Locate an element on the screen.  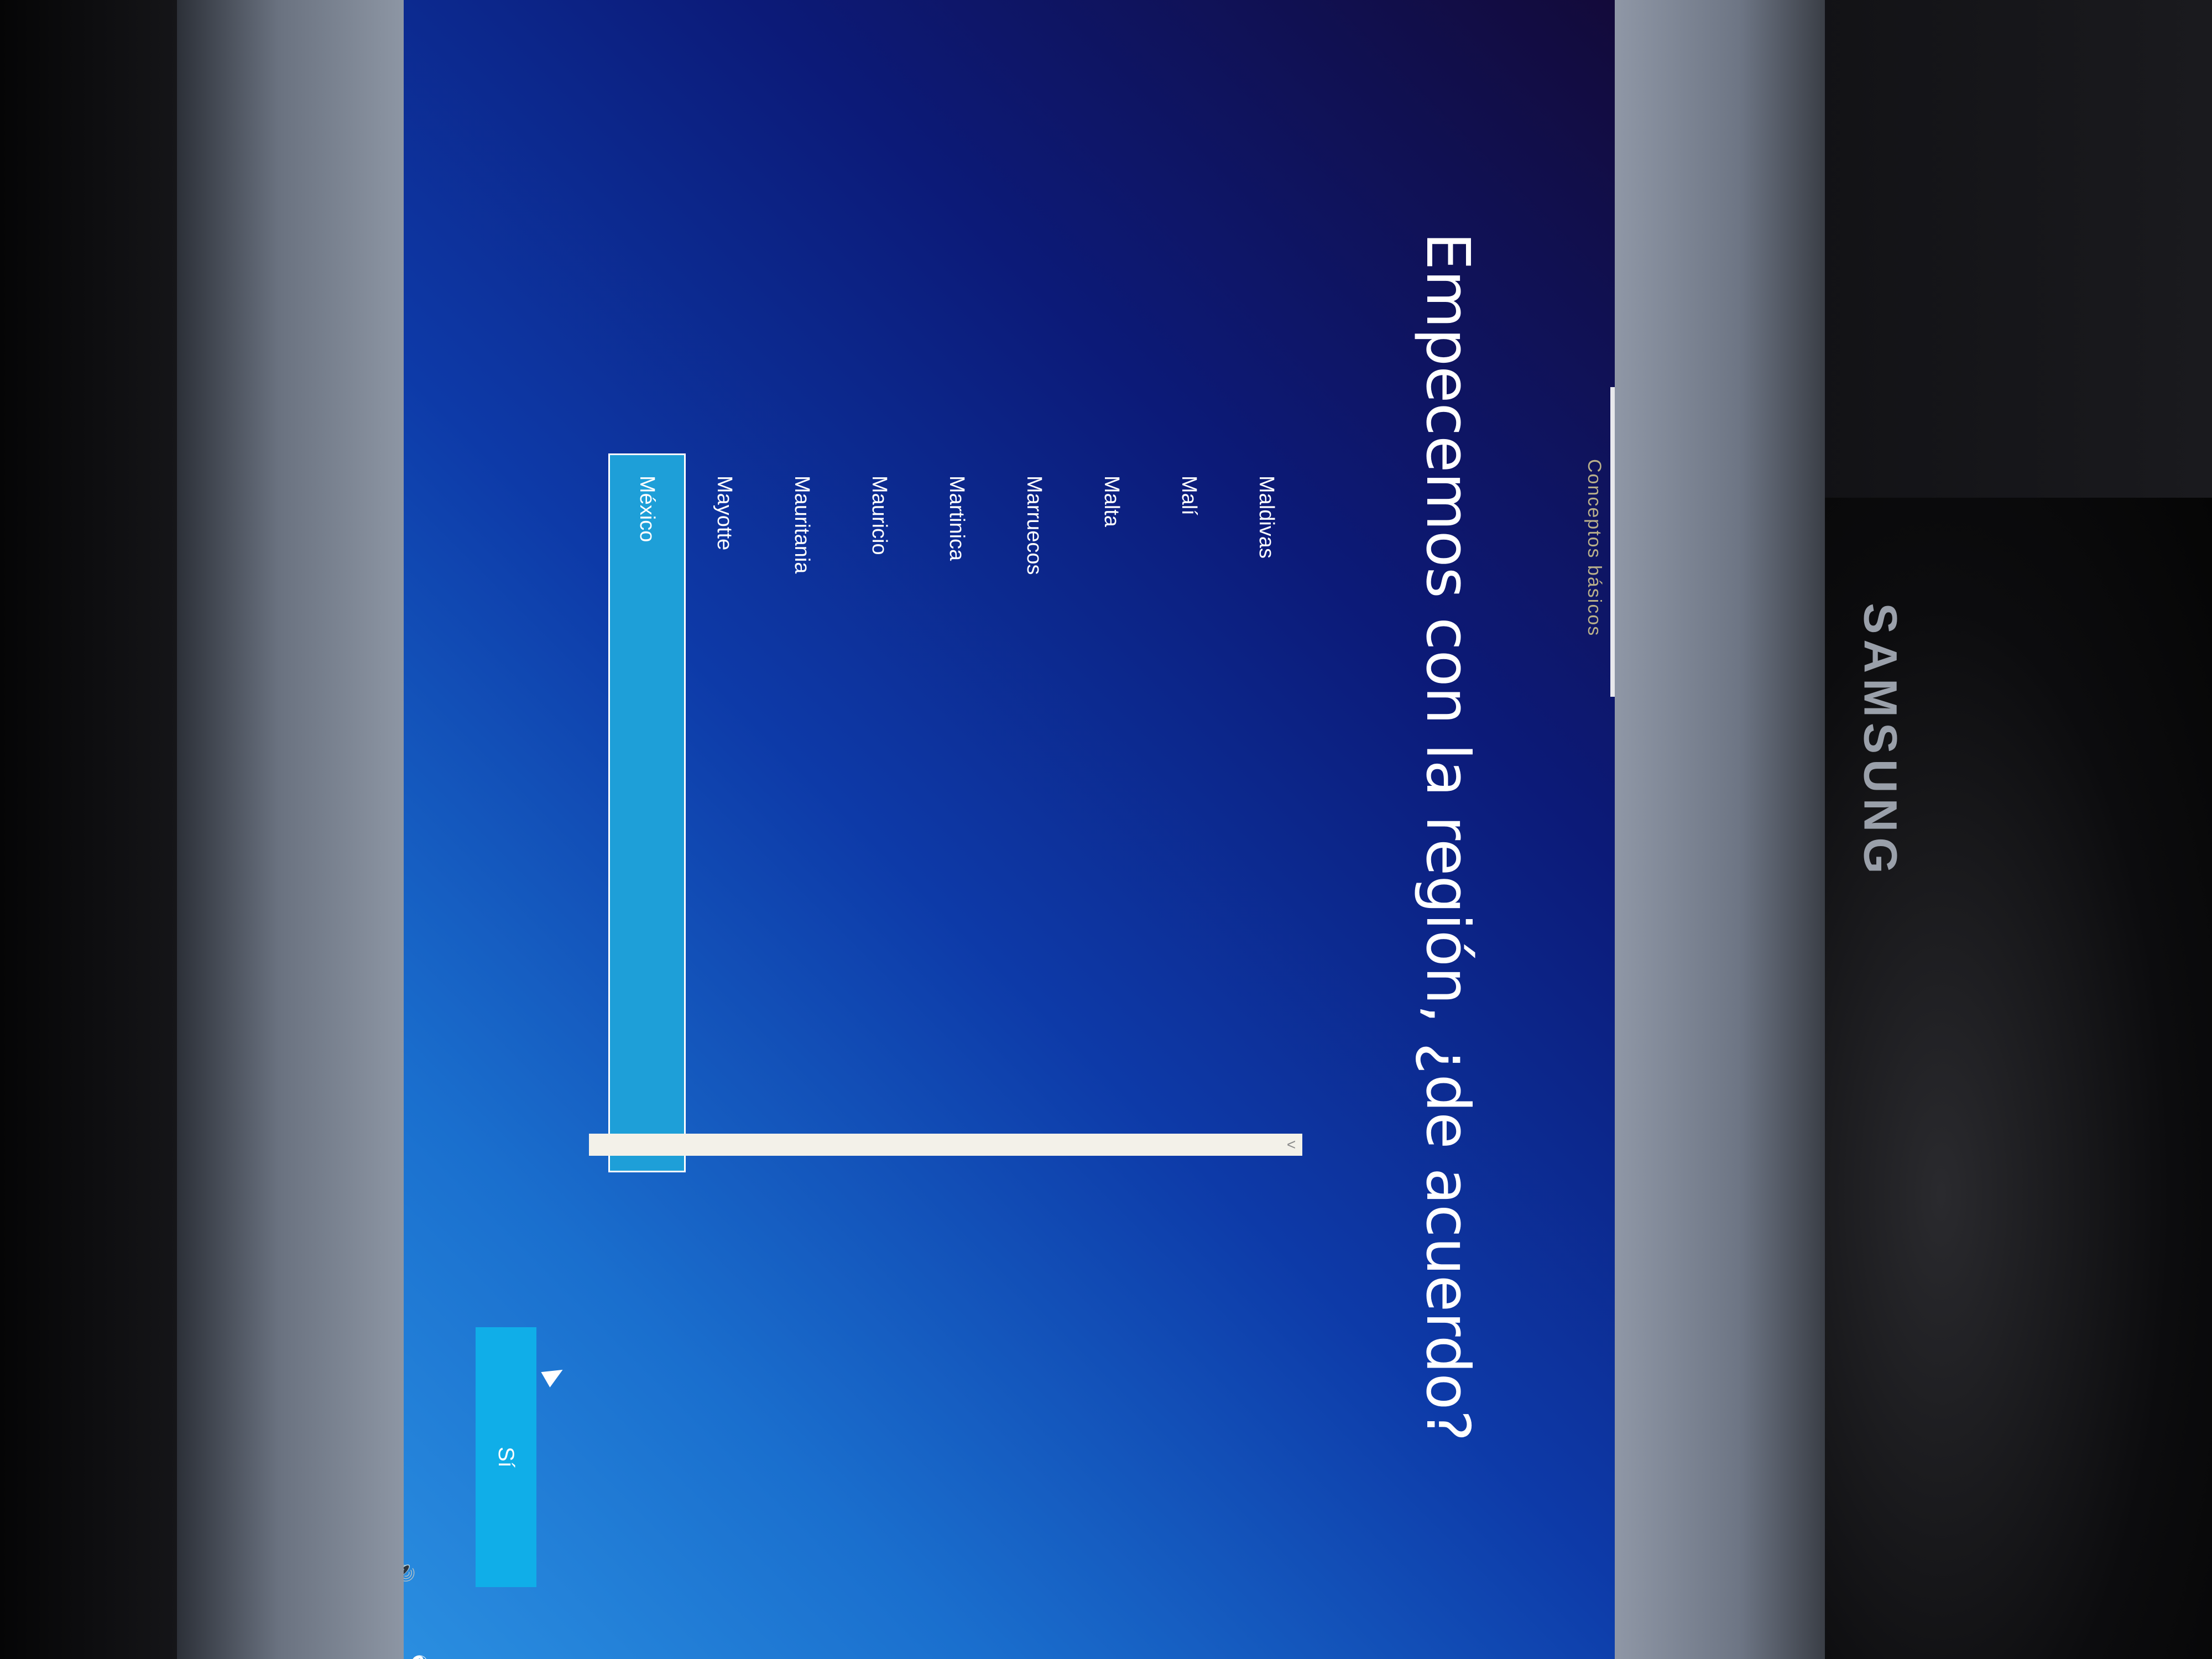
region-list-item: Mayotte is located at coordinates (725, 813).